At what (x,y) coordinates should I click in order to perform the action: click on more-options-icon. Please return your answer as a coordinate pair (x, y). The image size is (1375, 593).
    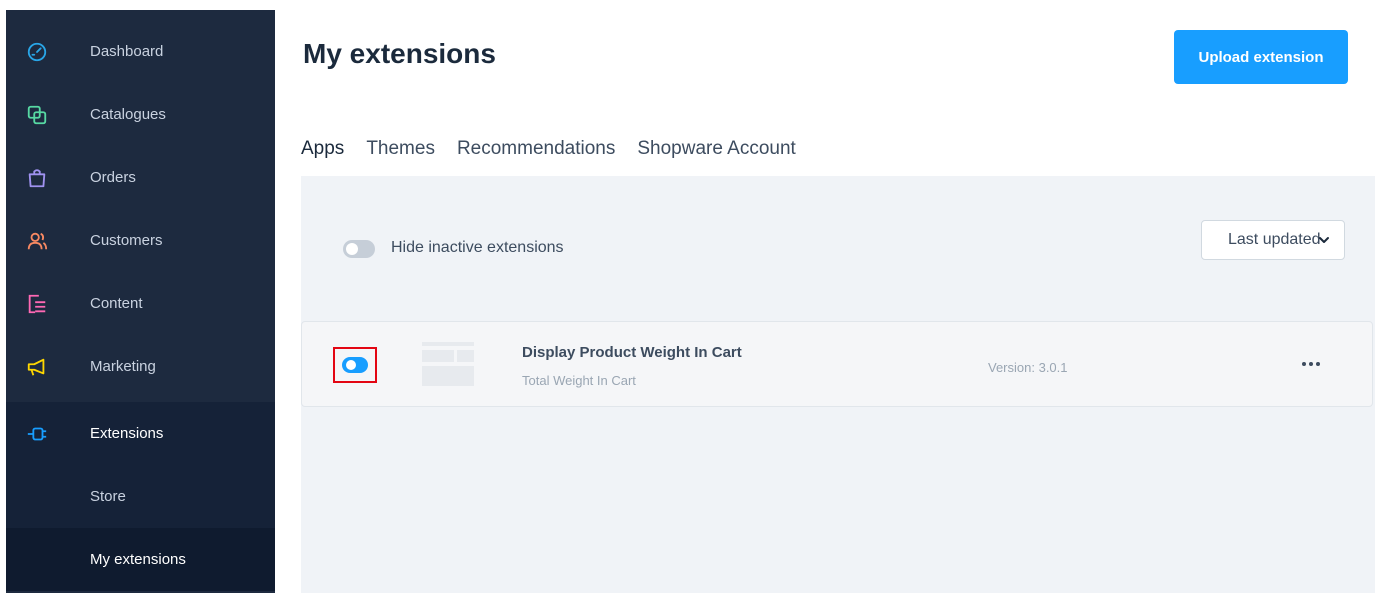
    Looking at the image, I should click on (1311, 364).